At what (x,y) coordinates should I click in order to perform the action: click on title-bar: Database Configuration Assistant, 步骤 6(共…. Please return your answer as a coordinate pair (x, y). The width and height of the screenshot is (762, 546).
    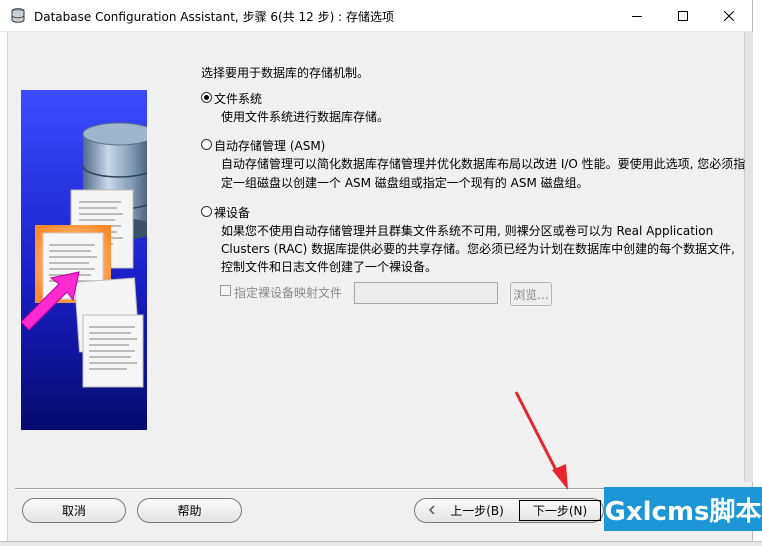
    Looking at the image, I should click on (376, 16).